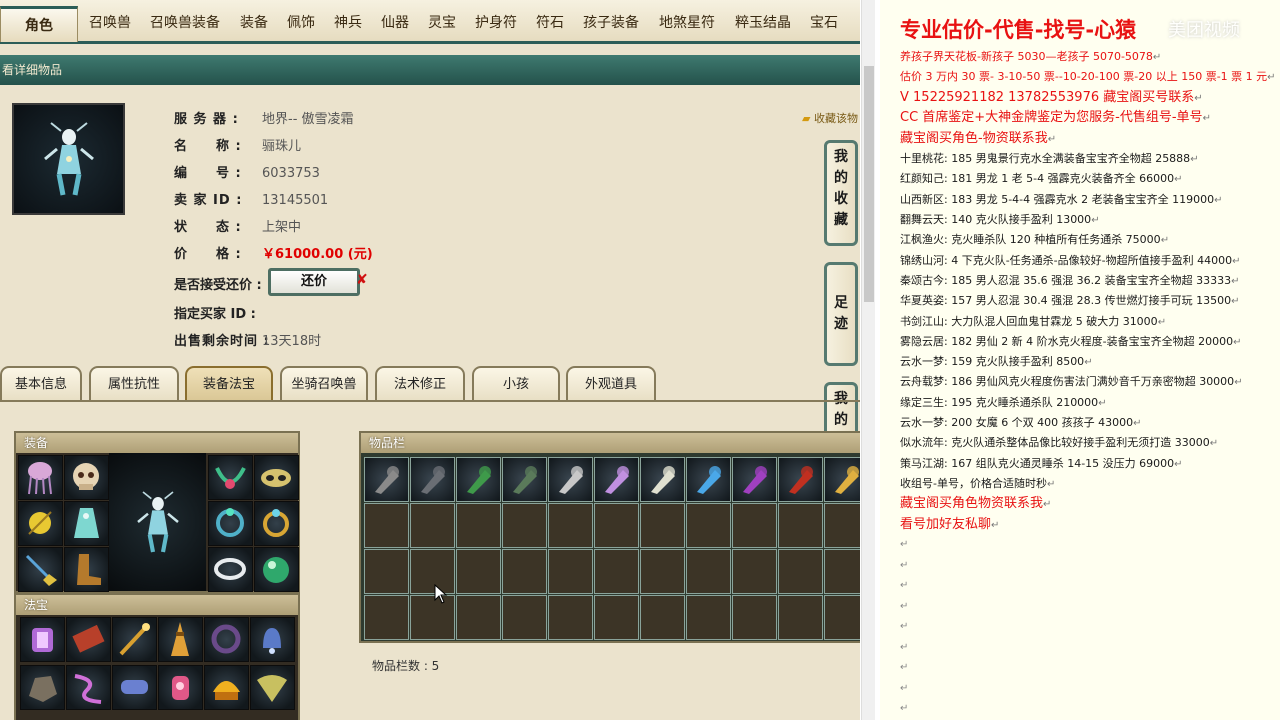 The height and width of the screenshot is (720, 1280). What do you see at coordinates (611, 384) in the screenshot?
I see `tab-appearance: 外观道具` at bounding box center [611, 384].